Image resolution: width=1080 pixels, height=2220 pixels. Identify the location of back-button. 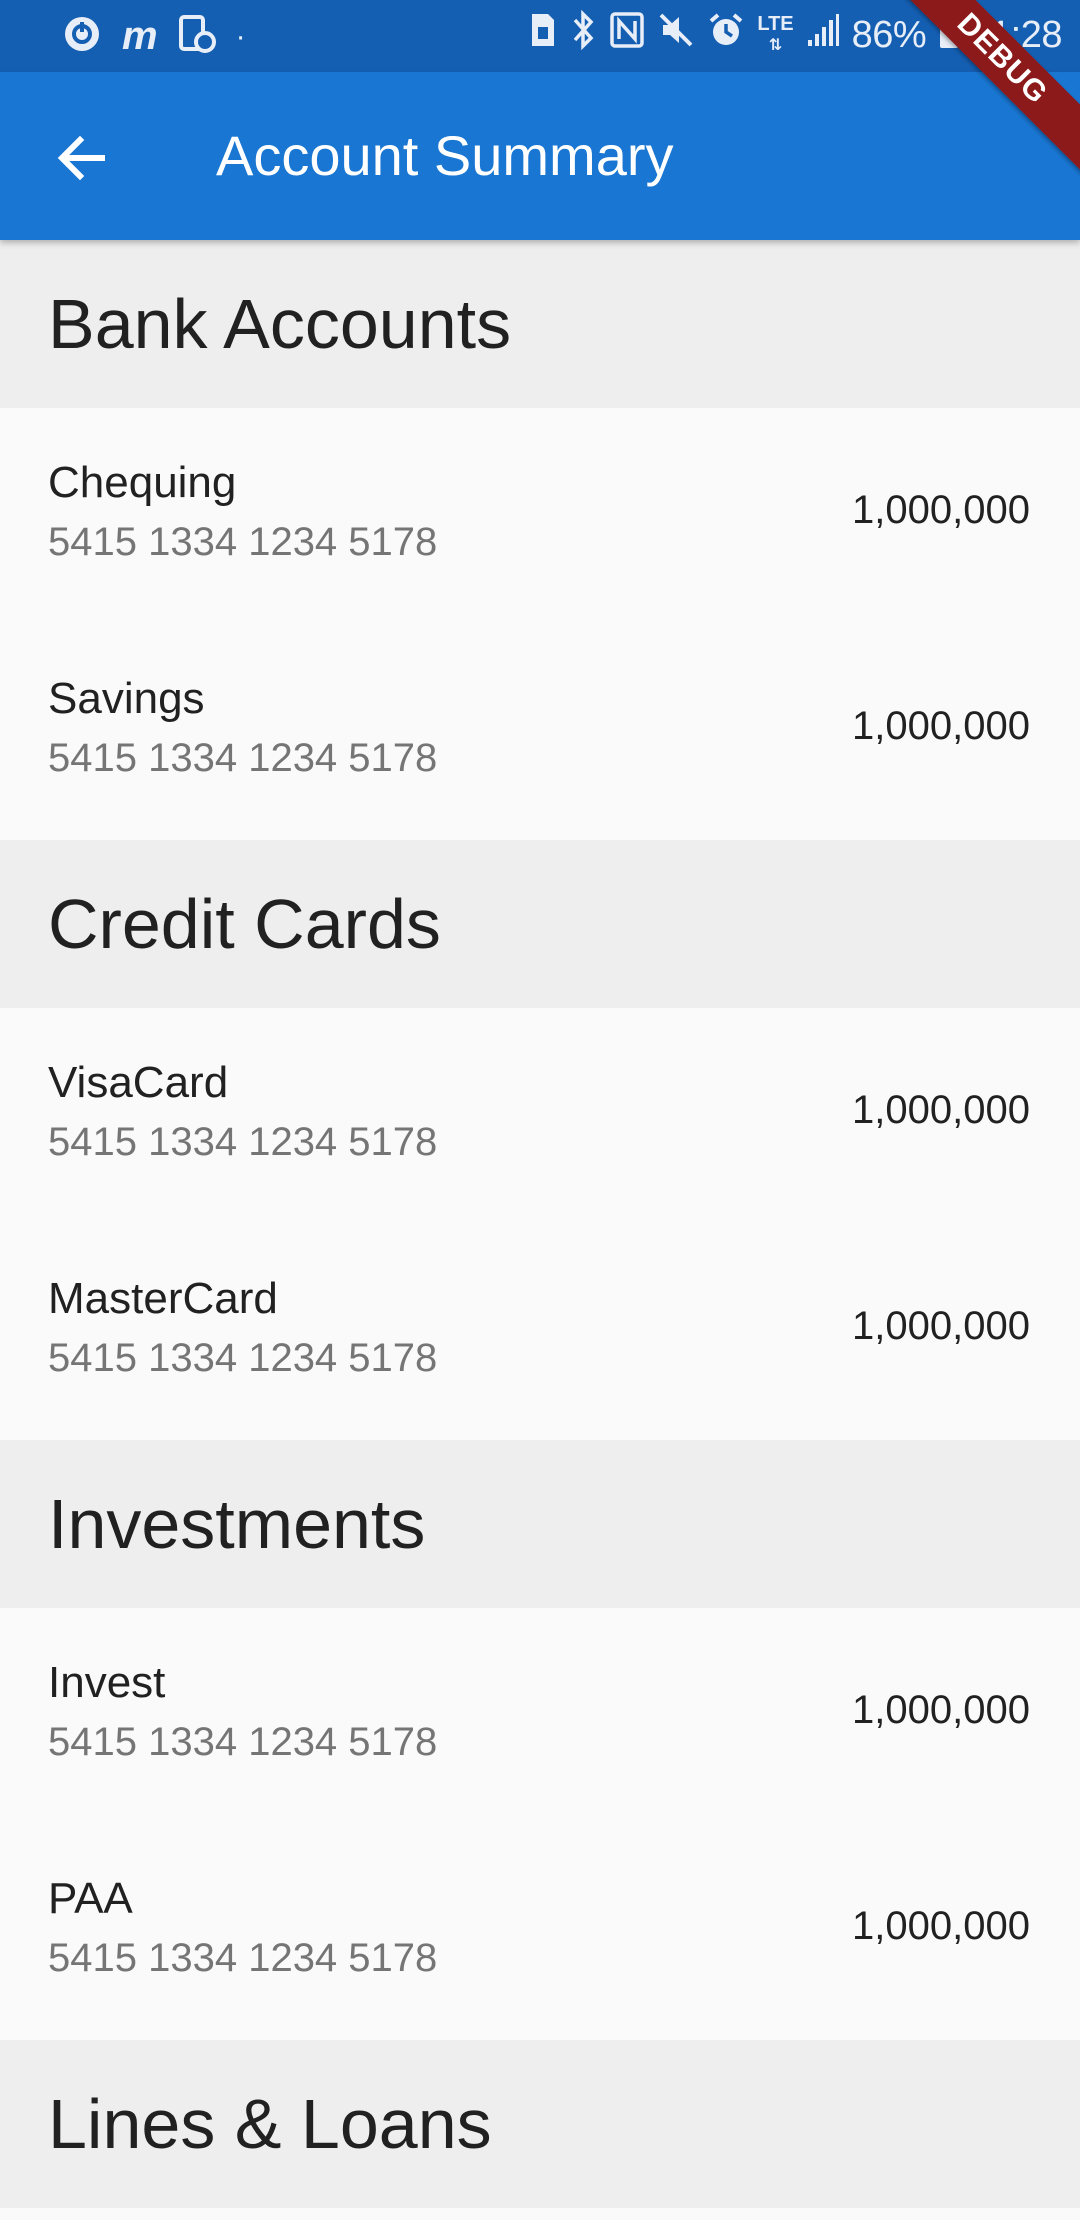
(82, 160).